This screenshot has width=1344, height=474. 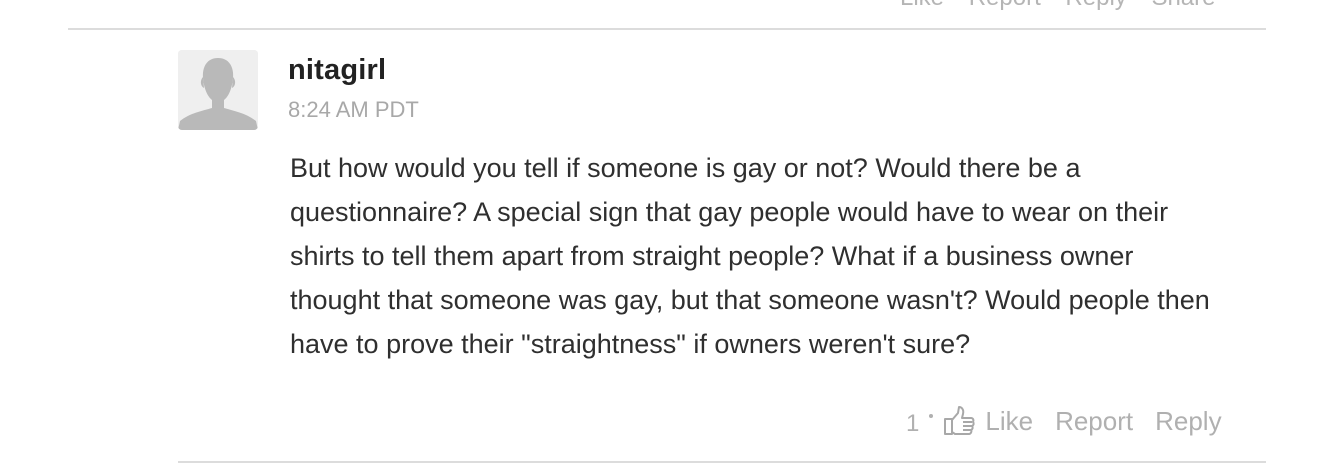 I want to click on comment-timestamp: 8:24 AM PDT, so click(x=353, y=109).